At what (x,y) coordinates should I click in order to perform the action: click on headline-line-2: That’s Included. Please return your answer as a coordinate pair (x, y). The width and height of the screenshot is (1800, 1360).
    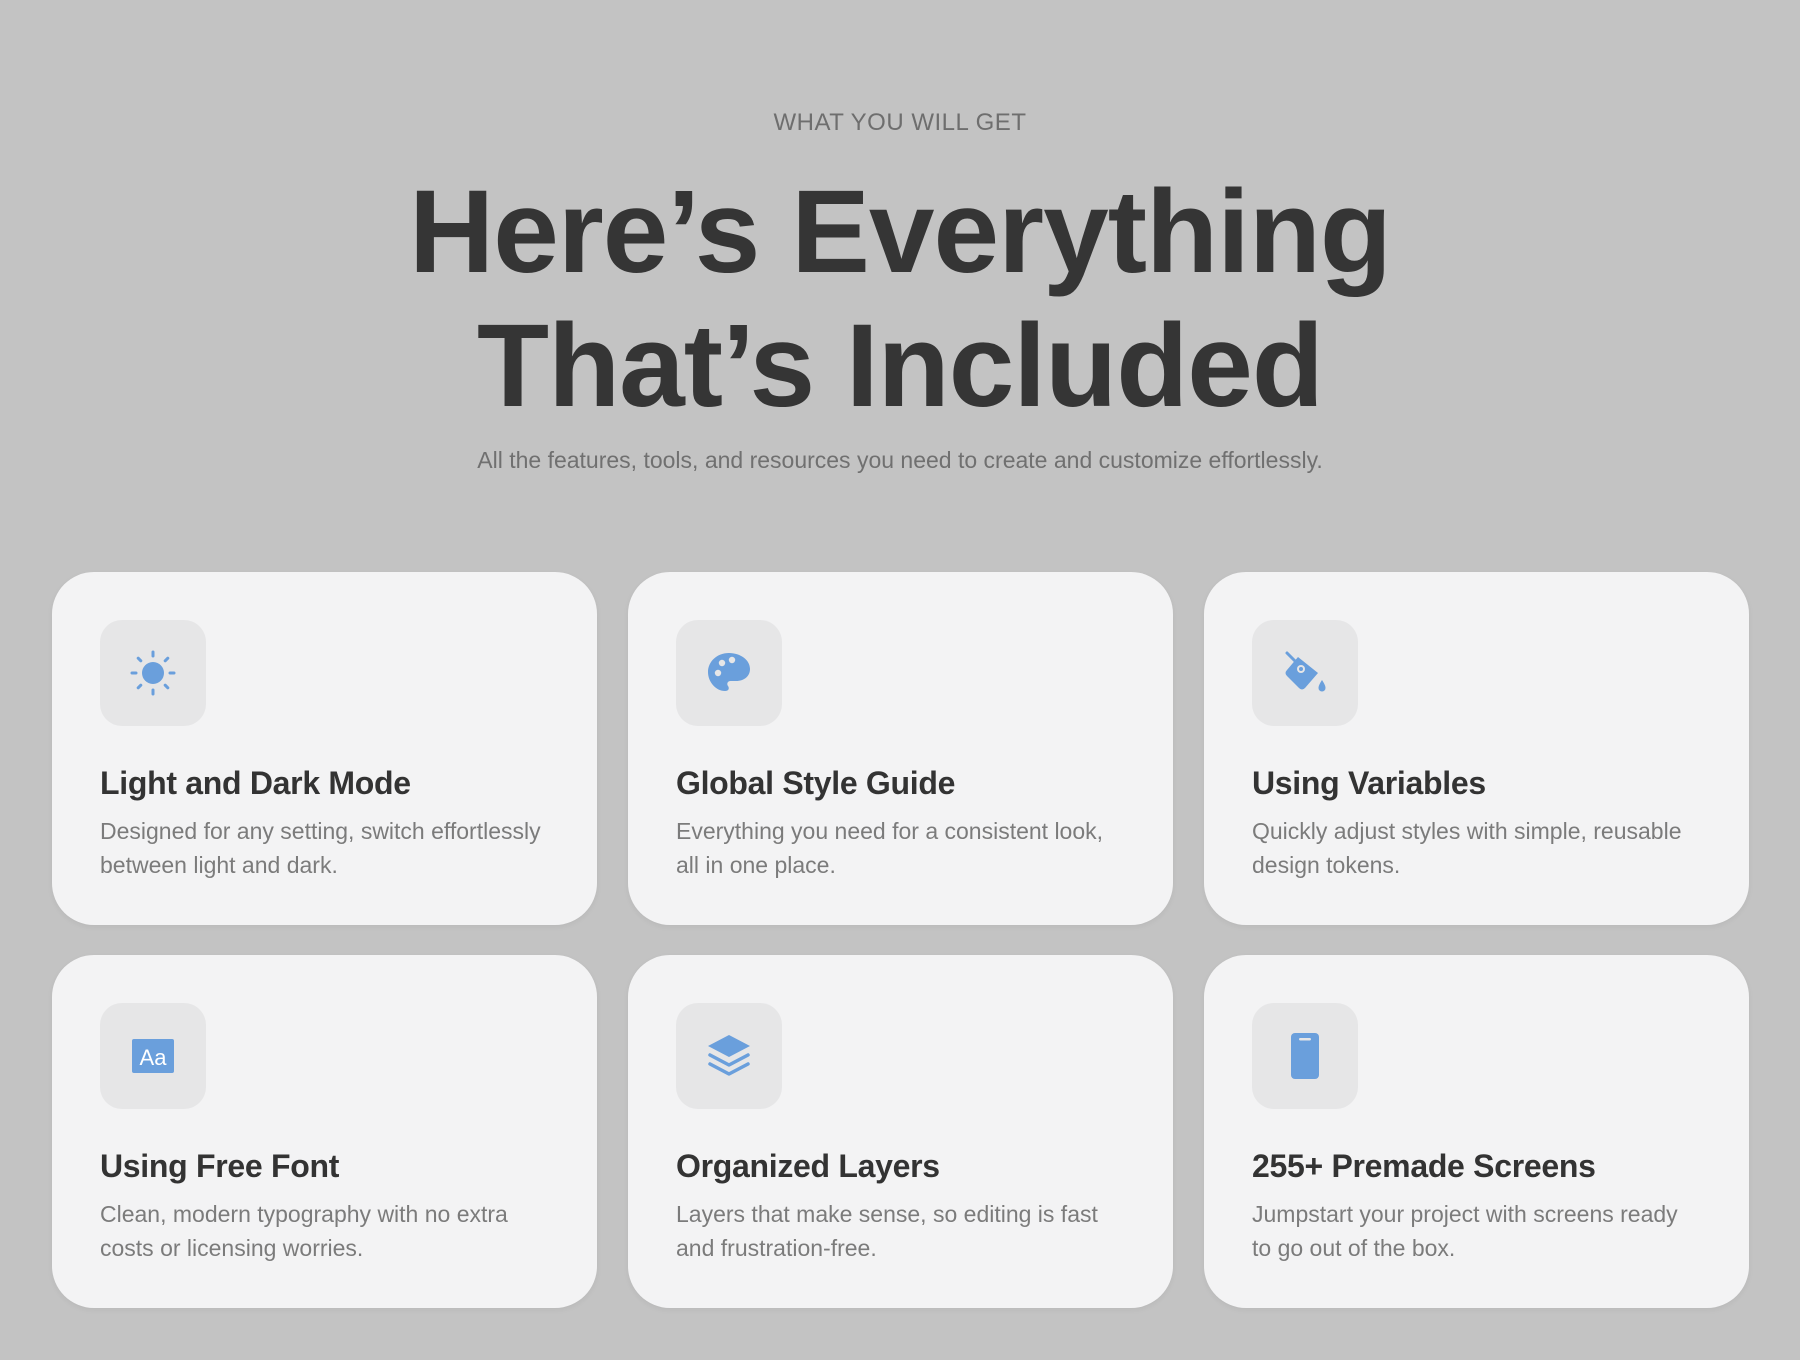
    Looking at the image, I should click on (900, 366).